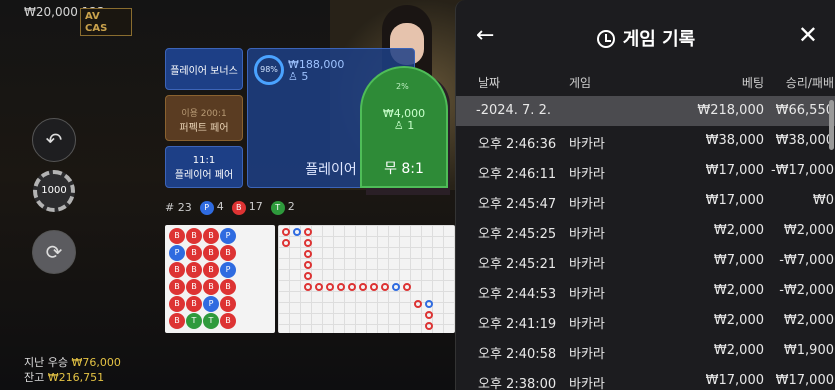  I want to click on history-column-headers: 날짜 게임 베팅 승리/패배, so click(645, 81).